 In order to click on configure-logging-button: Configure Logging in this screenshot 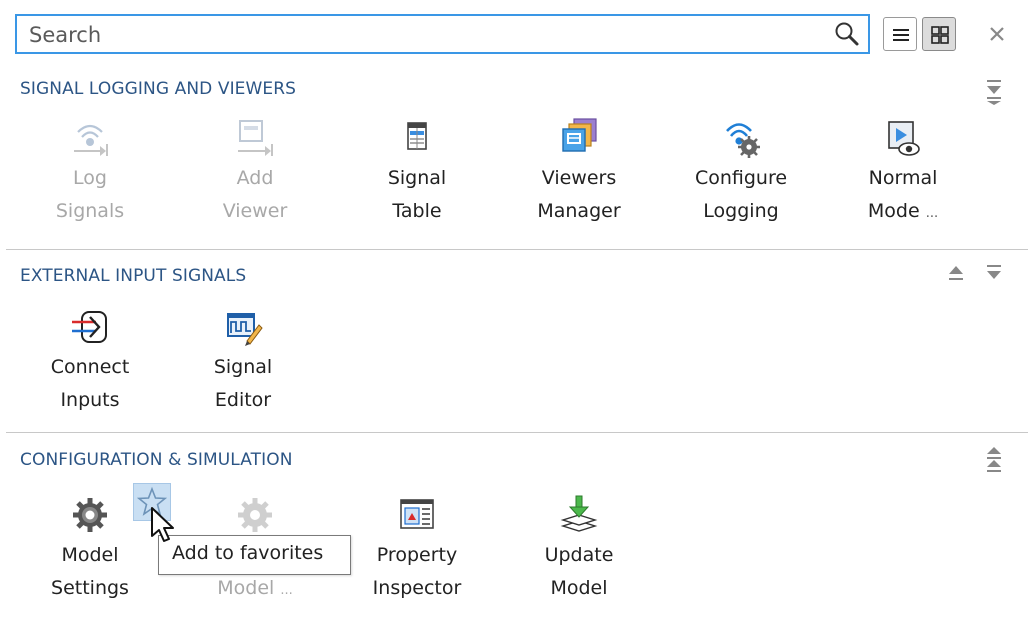, I will do `click(741, 178)`.